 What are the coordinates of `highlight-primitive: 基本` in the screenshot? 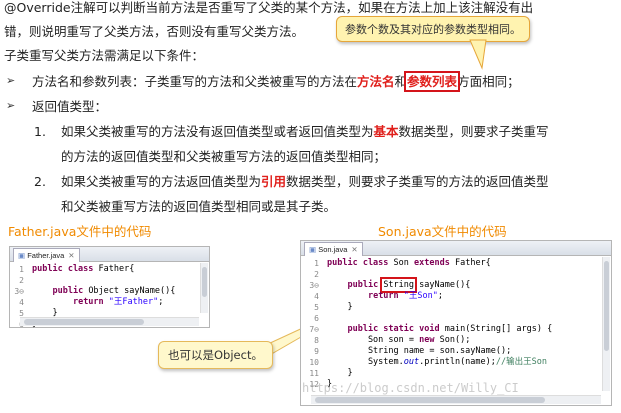 It's located at (386, 131).